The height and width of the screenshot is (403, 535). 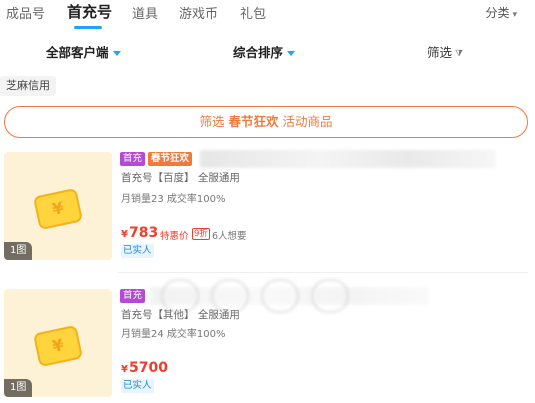 I want to click on tab-first-recharge: 首充号, so click(x=89, y=11).